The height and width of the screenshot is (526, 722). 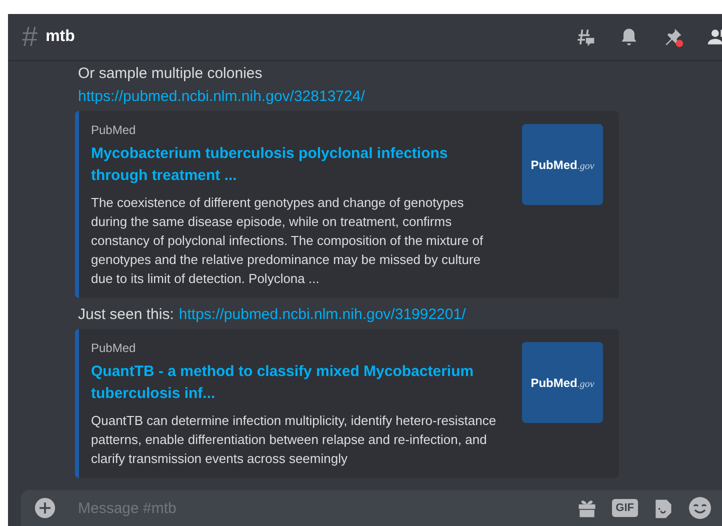 What do you see at coordinates (45, 508) in the screenshot?
I see `add-attachment-icon` at bounding box center [45, 508].